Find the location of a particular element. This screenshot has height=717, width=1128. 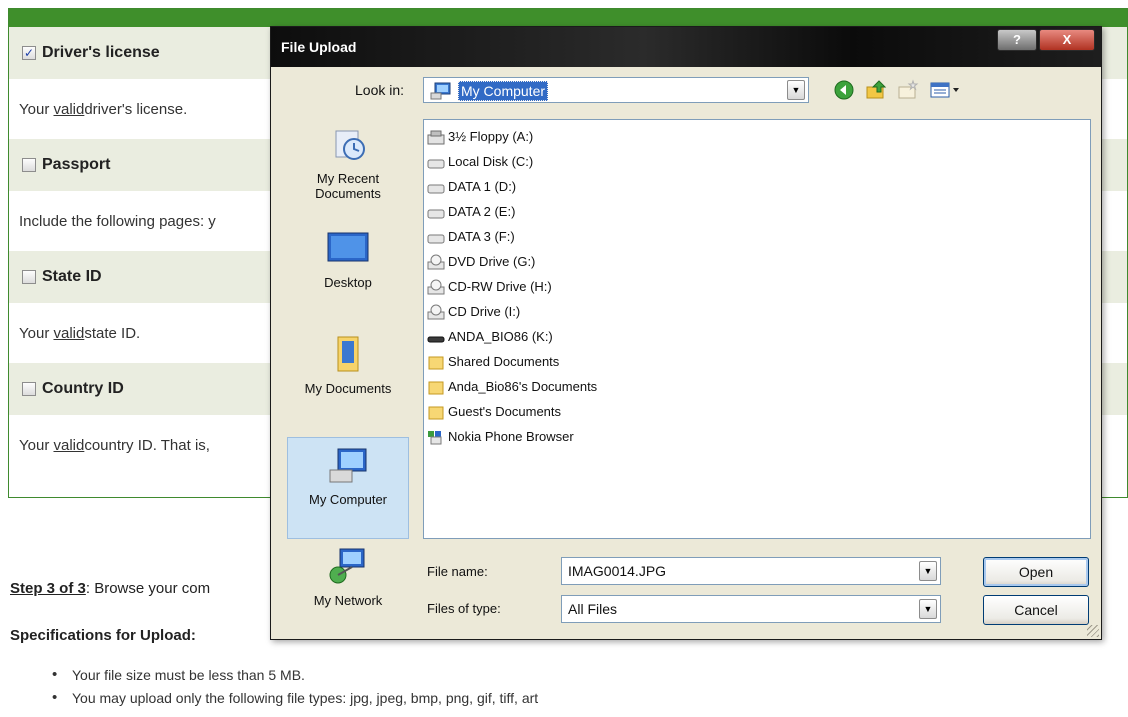

file-type-value: All Files is located at coordinates (593, 609).